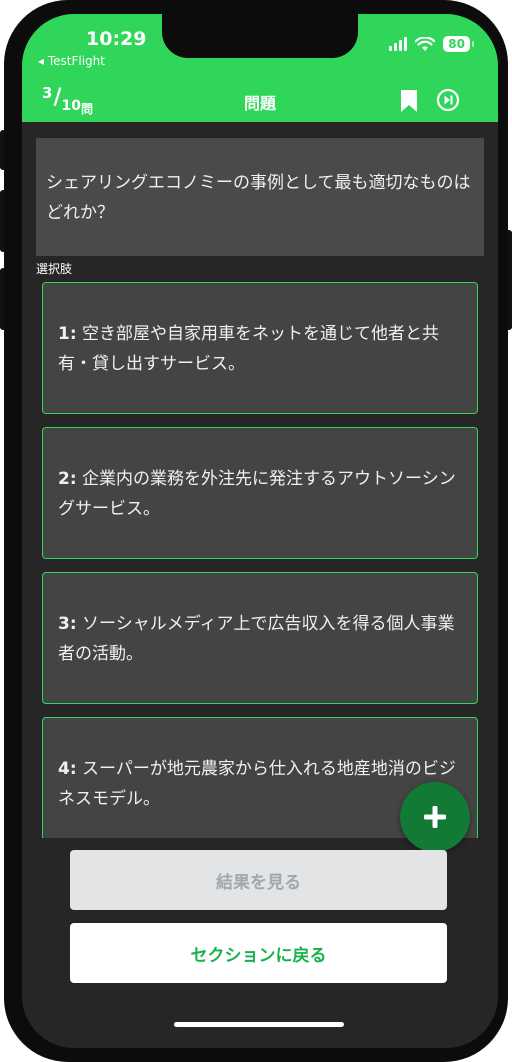 The image size is (512, 1062). I want to click on add-button, so click(435, 817).